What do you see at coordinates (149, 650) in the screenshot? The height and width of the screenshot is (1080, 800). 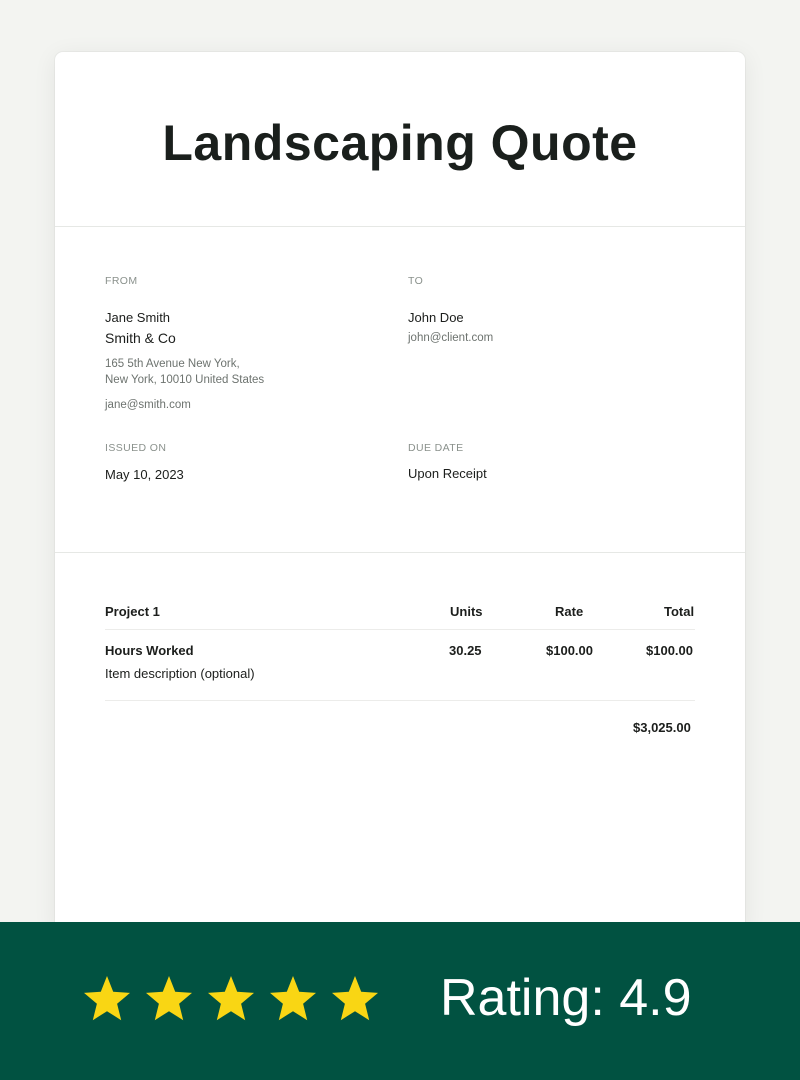 I see `row-item-name: Hours Worked` at bounding box center [149, 650].